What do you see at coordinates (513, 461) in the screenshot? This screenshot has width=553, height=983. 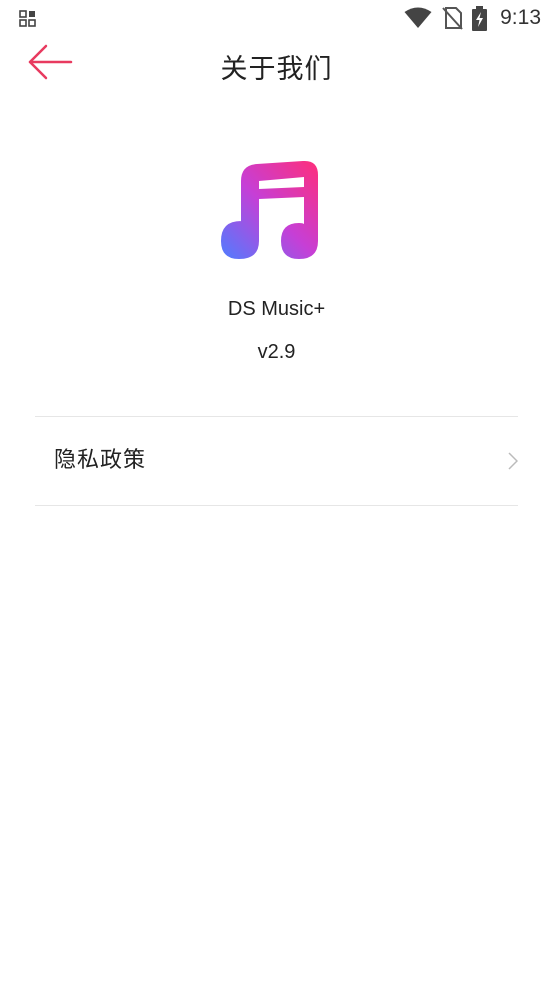 I see `chevron-right-icon` at bounding box center [513, 461].